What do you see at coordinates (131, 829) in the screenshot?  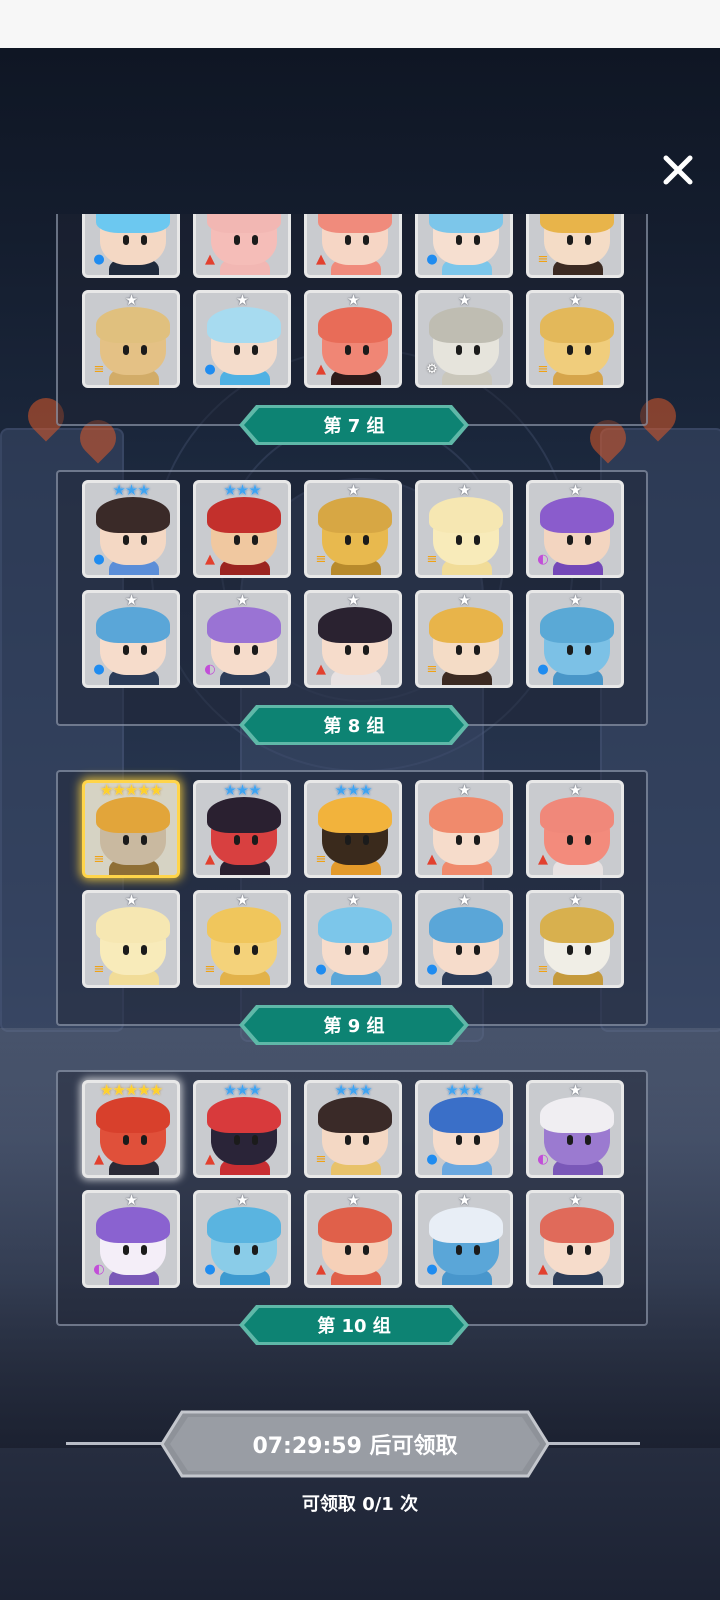 I see `hero-slot: ★★★★★ ≡` at bounding box center [131, 829].